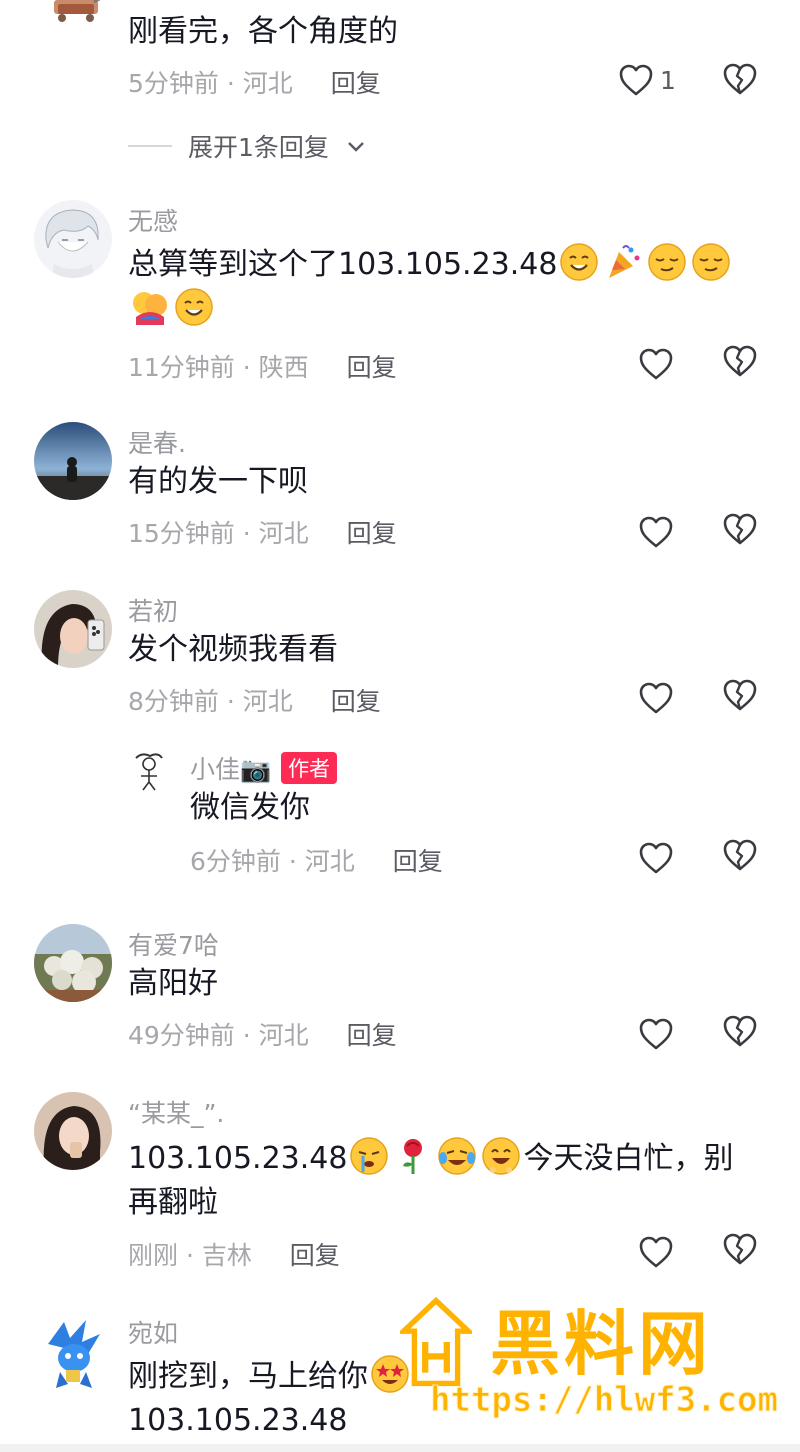 The image size is (800, 1452). I want to click on comment-text: 高阳好, so click(173, 983).